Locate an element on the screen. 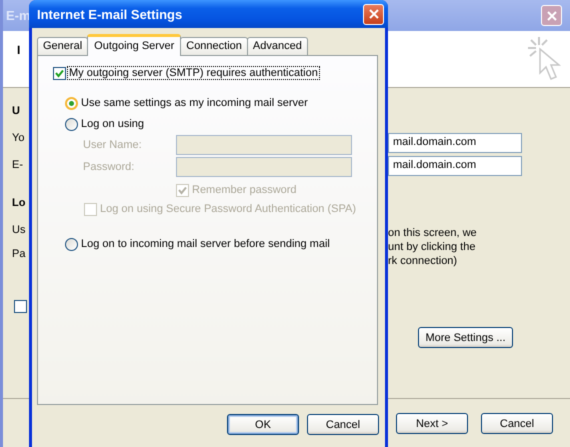 The height and width of the screenshot is (447, 570). tab: Outgoing Server is located at coordinates (134, 45).